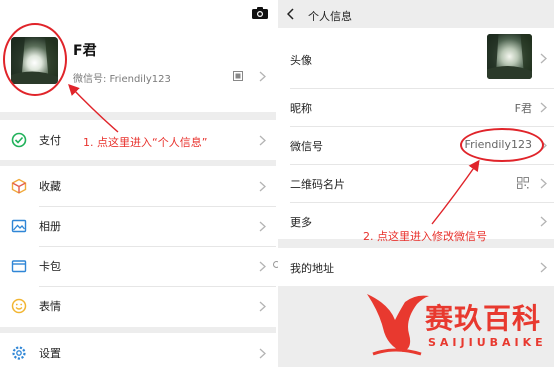 Image resolution: width=554 pixels, height=367 pixels. I want to click on row-my-address: 我的地址, so click(416, 267).